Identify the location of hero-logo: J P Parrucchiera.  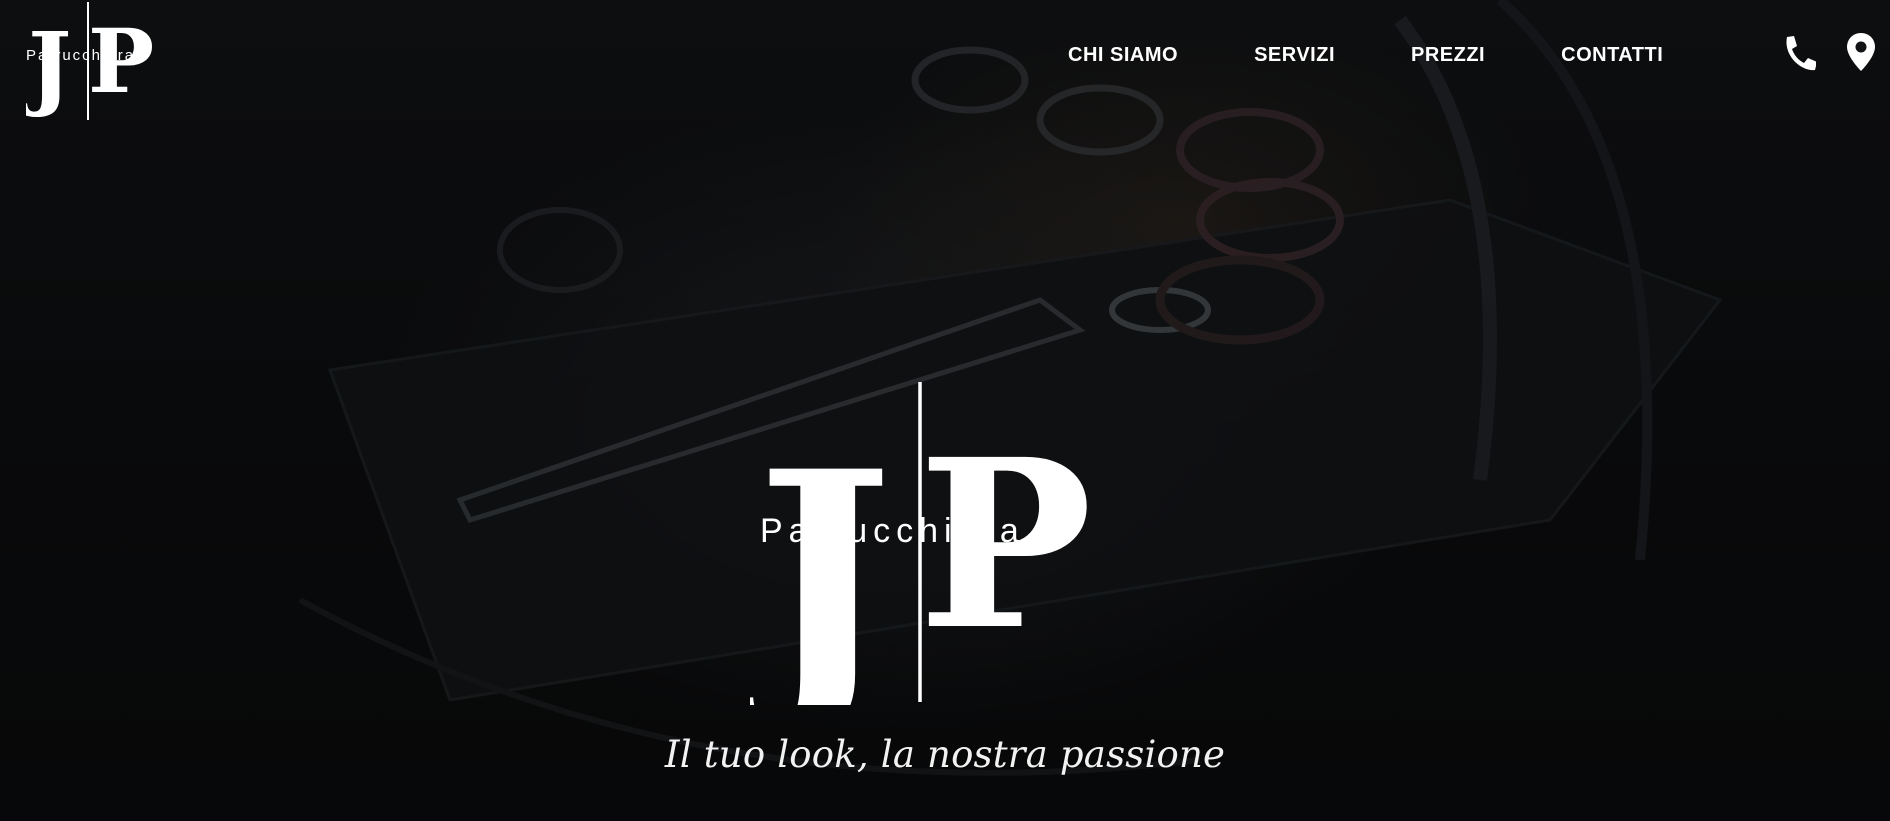
(950, 542).